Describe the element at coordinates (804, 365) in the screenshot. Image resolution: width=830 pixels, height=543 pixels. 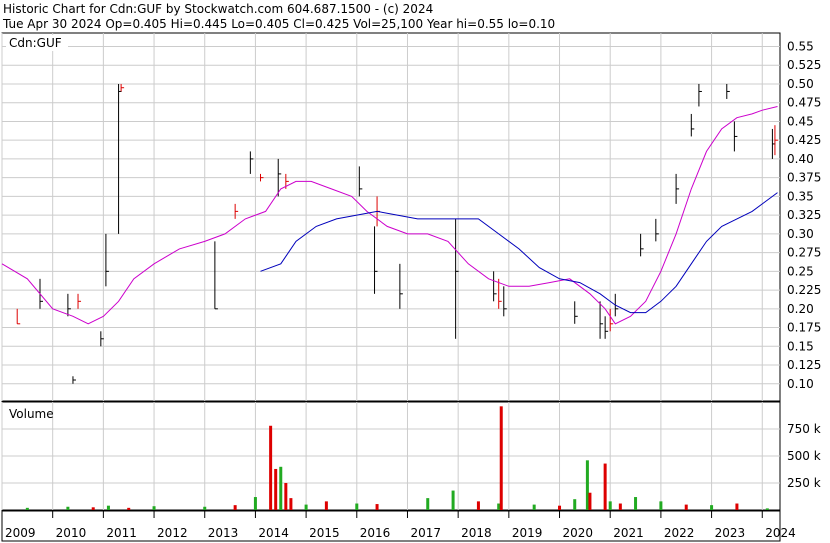
I see `price-tick-label: 0.125` at that location.